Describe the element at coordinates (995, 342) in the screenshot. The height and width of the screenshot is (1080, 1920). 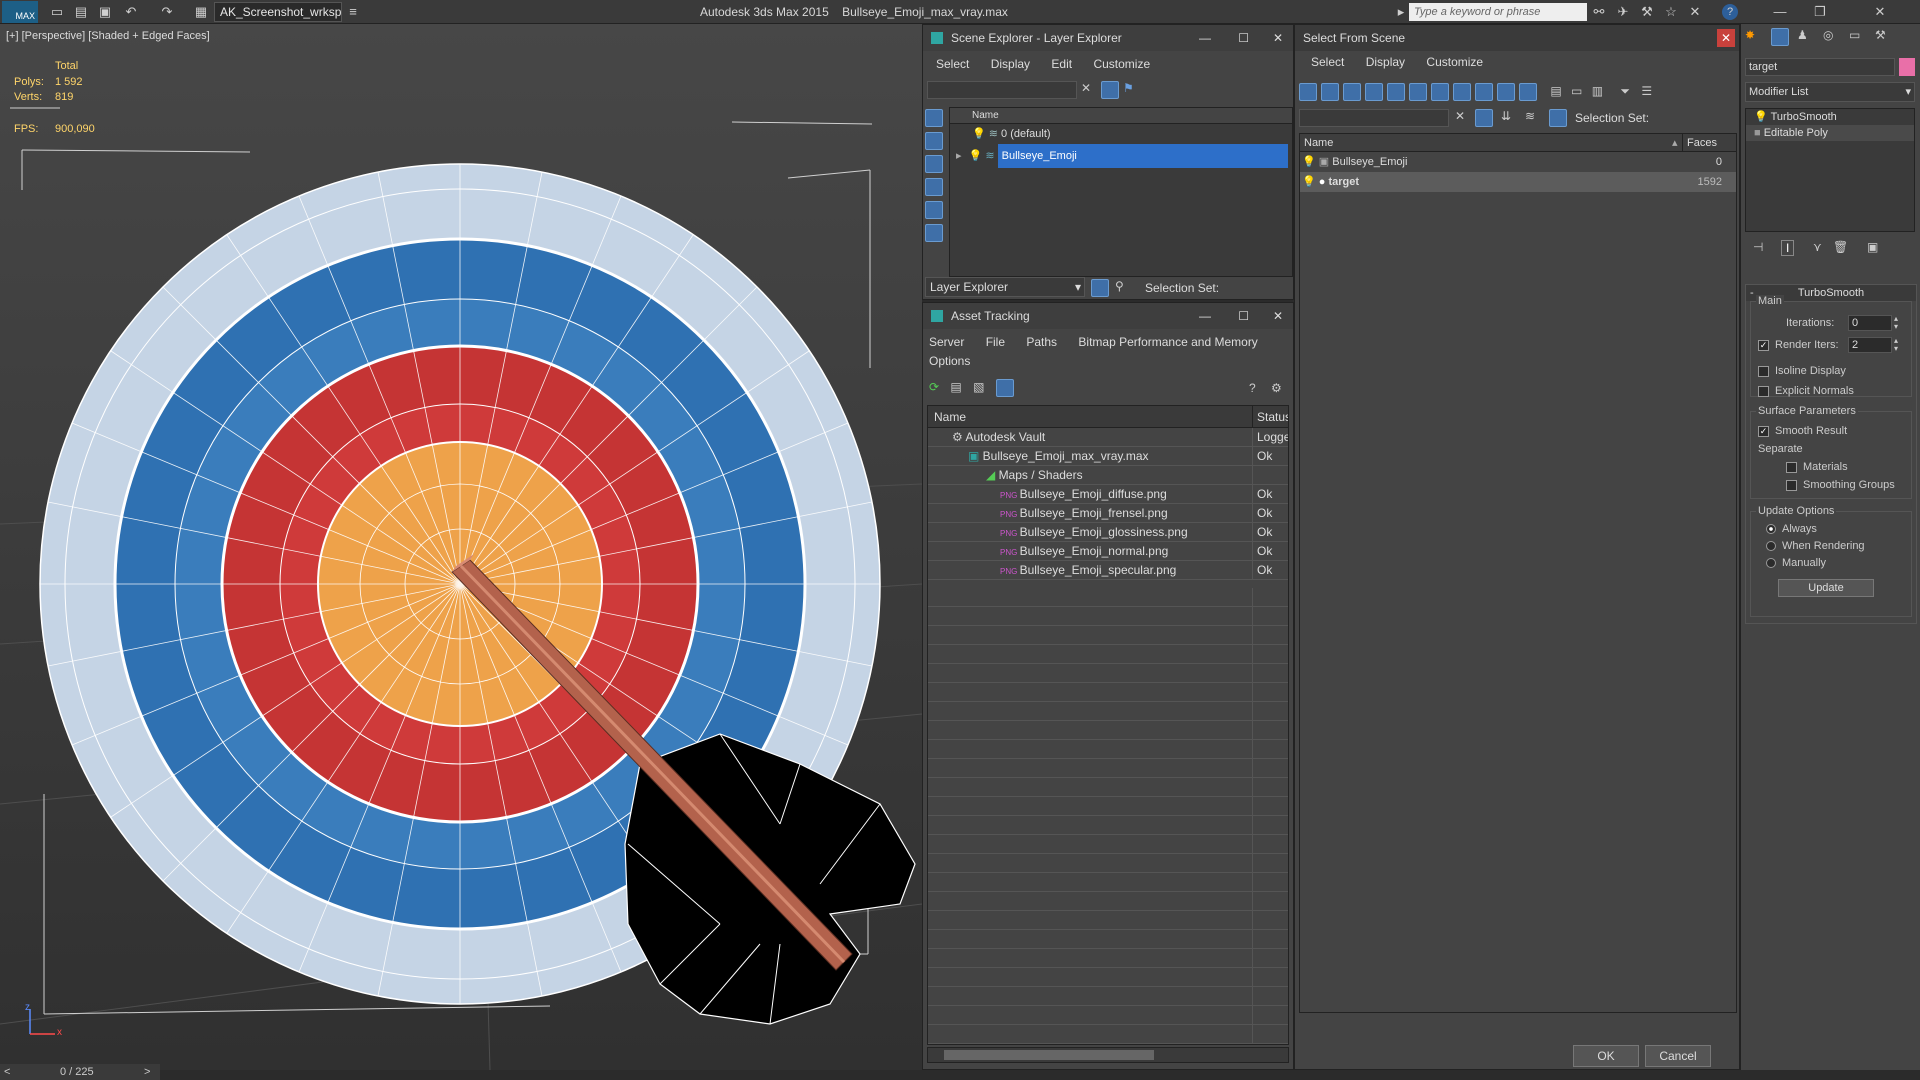
I see `menu-file: File` at that location.